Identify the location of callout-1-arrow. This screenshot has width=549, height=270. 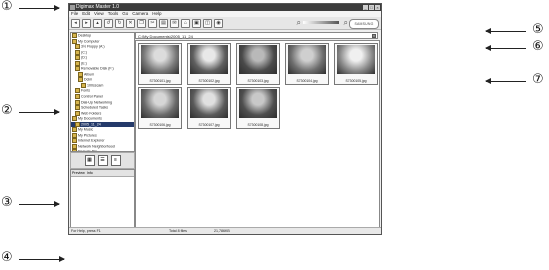
(39, 8).